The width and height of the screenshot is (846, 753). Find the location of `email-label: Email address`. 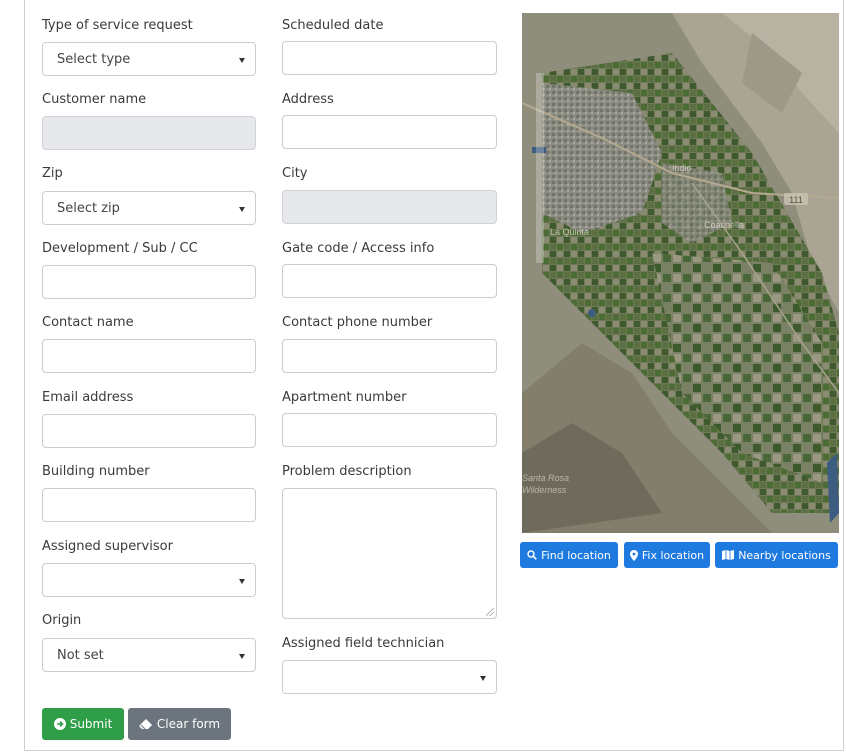

email-label: Email address is located at coordinates (88, 397).